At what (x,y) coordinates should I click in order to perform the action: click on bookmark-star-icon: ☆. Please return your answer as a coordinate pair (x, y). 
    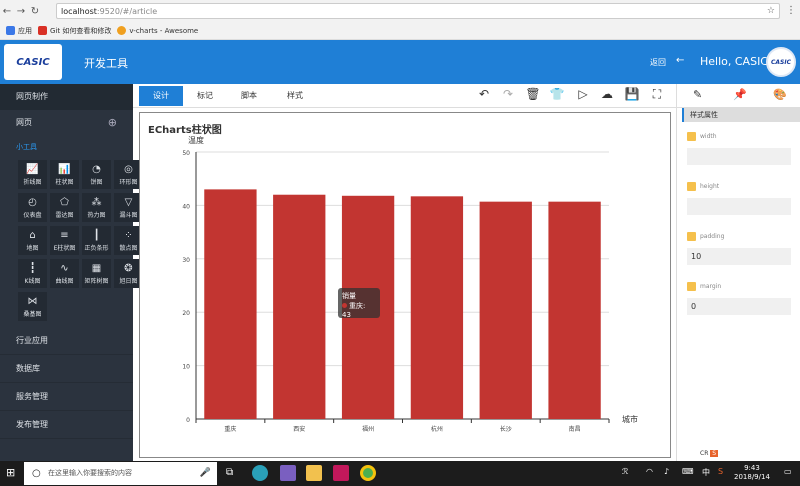
    Looking at the image, I should click on (771, 11).